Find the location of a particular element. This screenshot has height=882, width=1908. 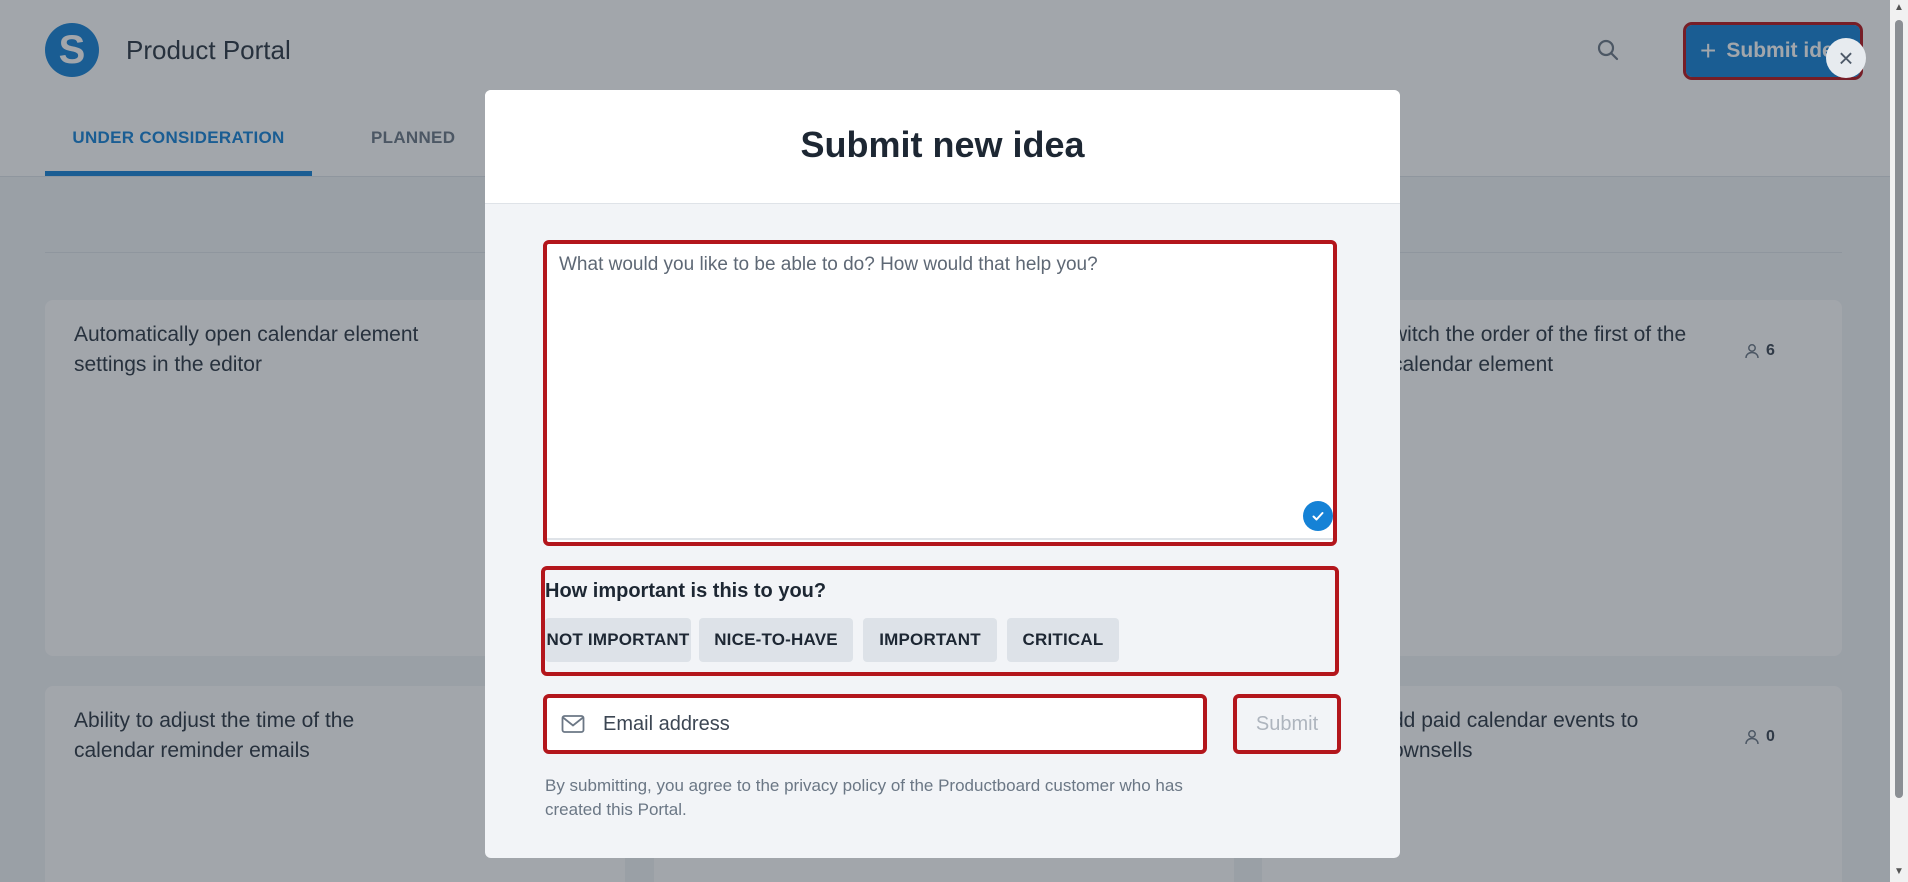

close-modal-button: × is located at coordinates (1846, 58).